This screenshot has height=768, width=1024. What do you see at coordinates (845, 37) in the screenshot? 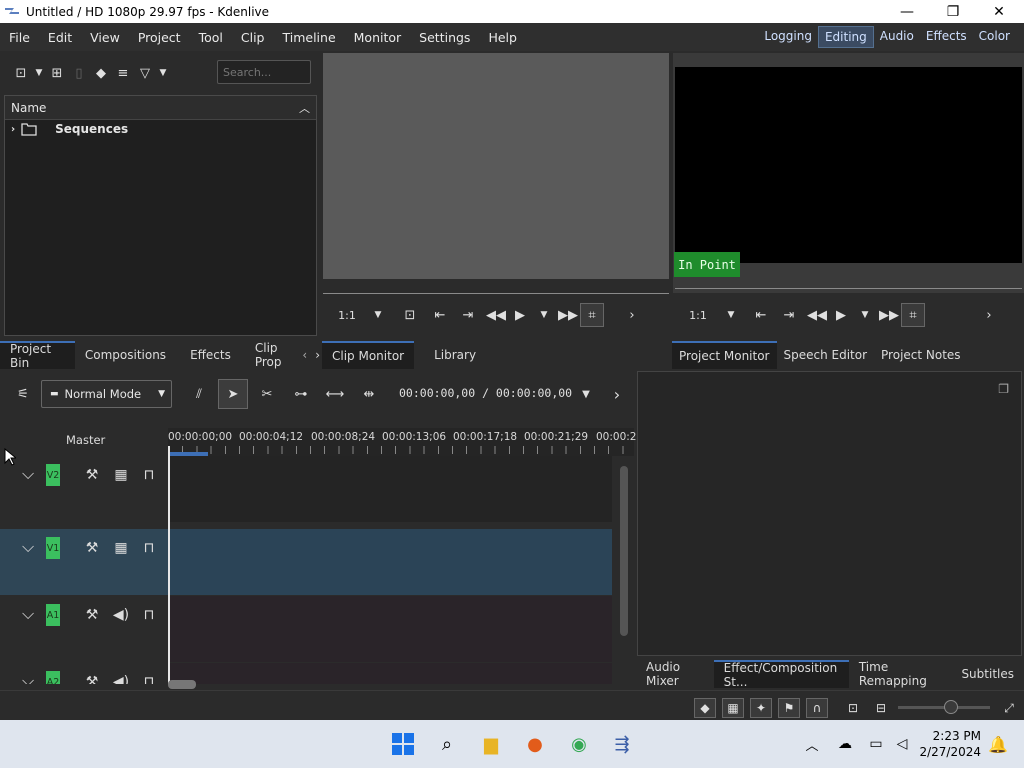
I see `layout-editing: Editing` at bounding box center [845, 37].